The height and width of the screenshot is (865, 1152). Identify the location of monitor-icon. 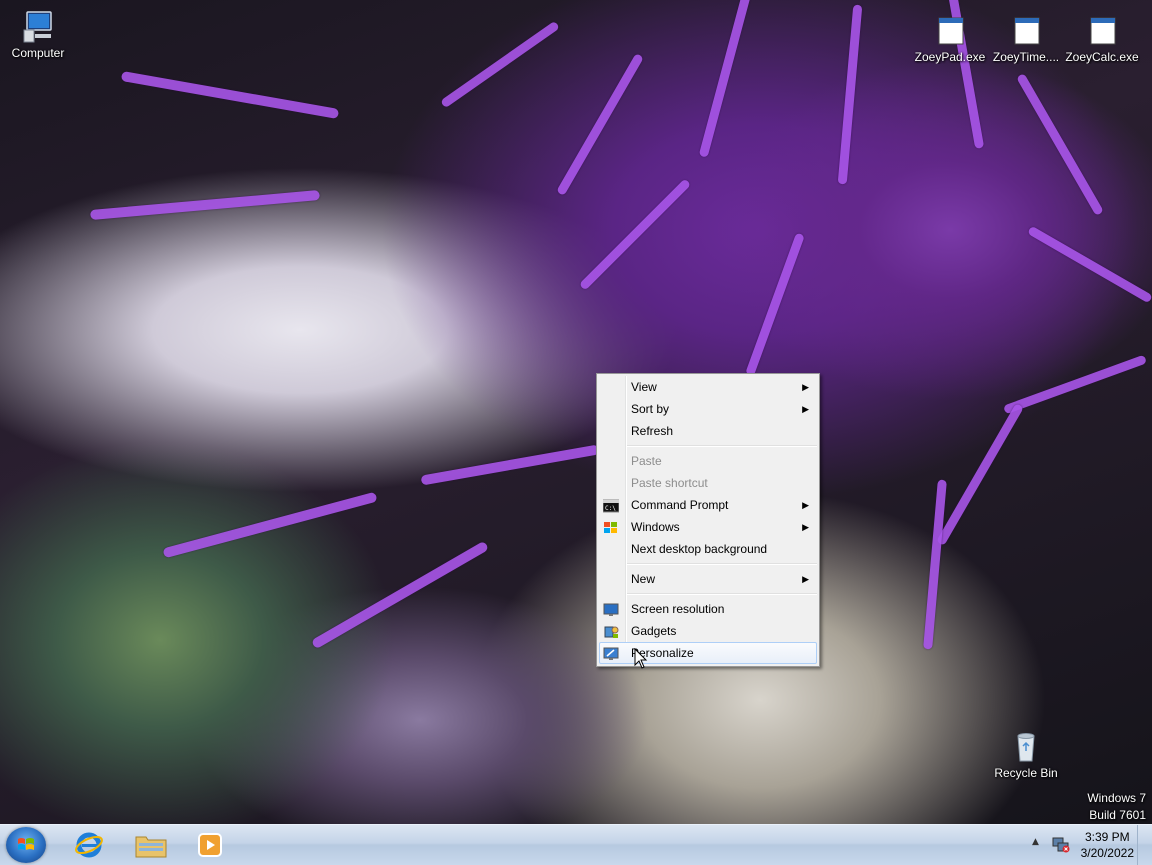
(611, 609).